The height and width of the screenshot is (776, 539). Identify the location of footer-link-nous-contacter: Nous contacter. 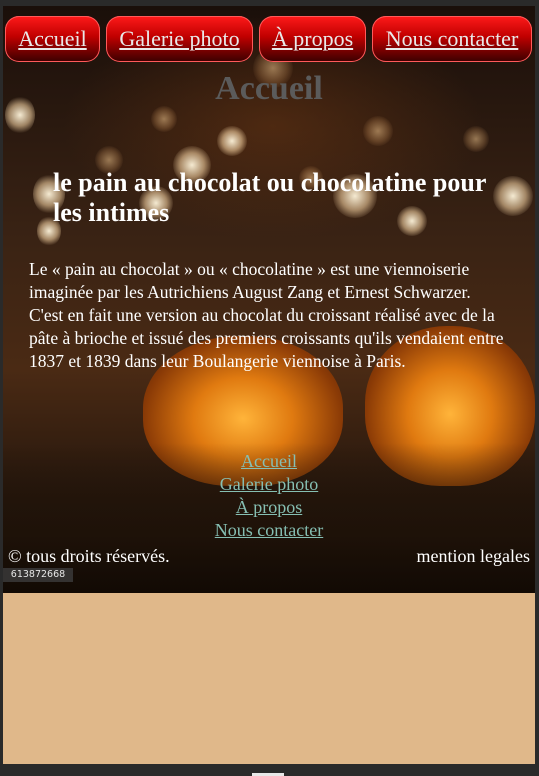
(269, 530).